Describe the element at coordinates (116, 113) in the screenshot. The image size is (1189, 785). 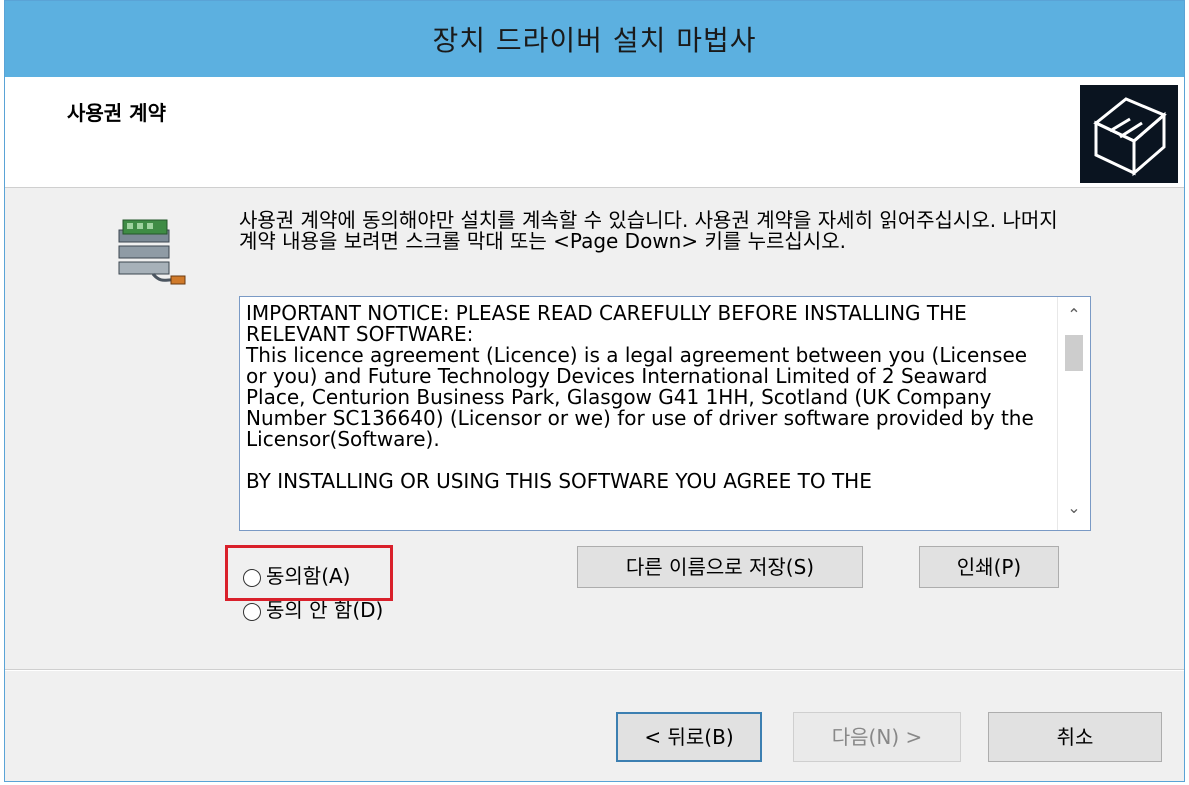
I see `page-title: 사용권 계약` at that location.